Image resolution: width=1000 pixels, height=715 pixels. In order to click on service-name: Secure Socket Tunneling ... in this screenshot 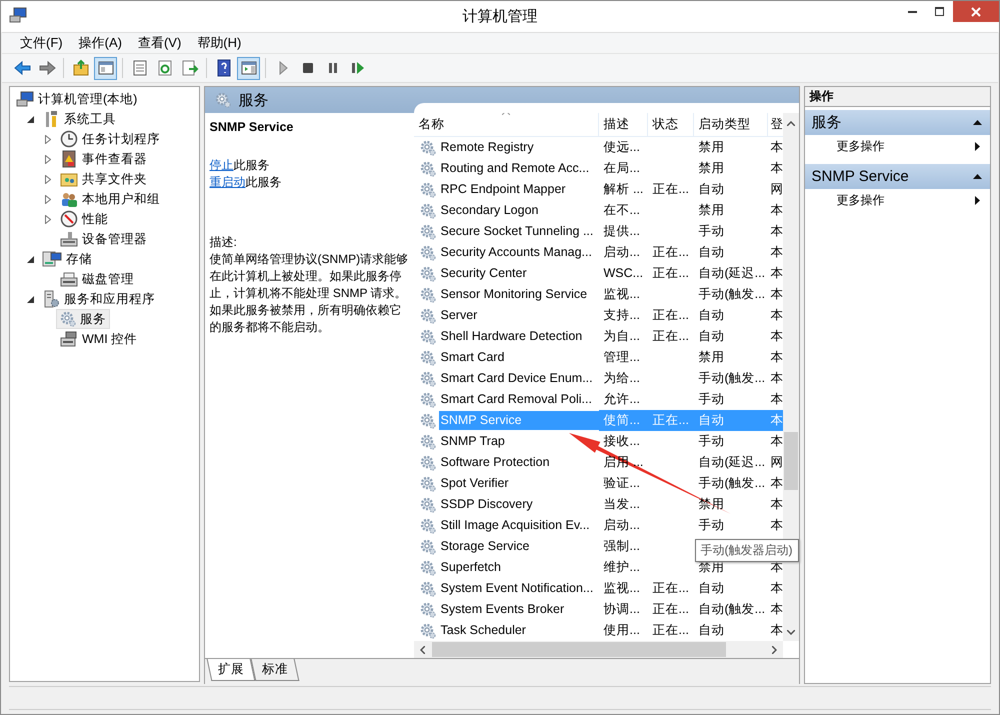, I will do `click(517, 231)`.